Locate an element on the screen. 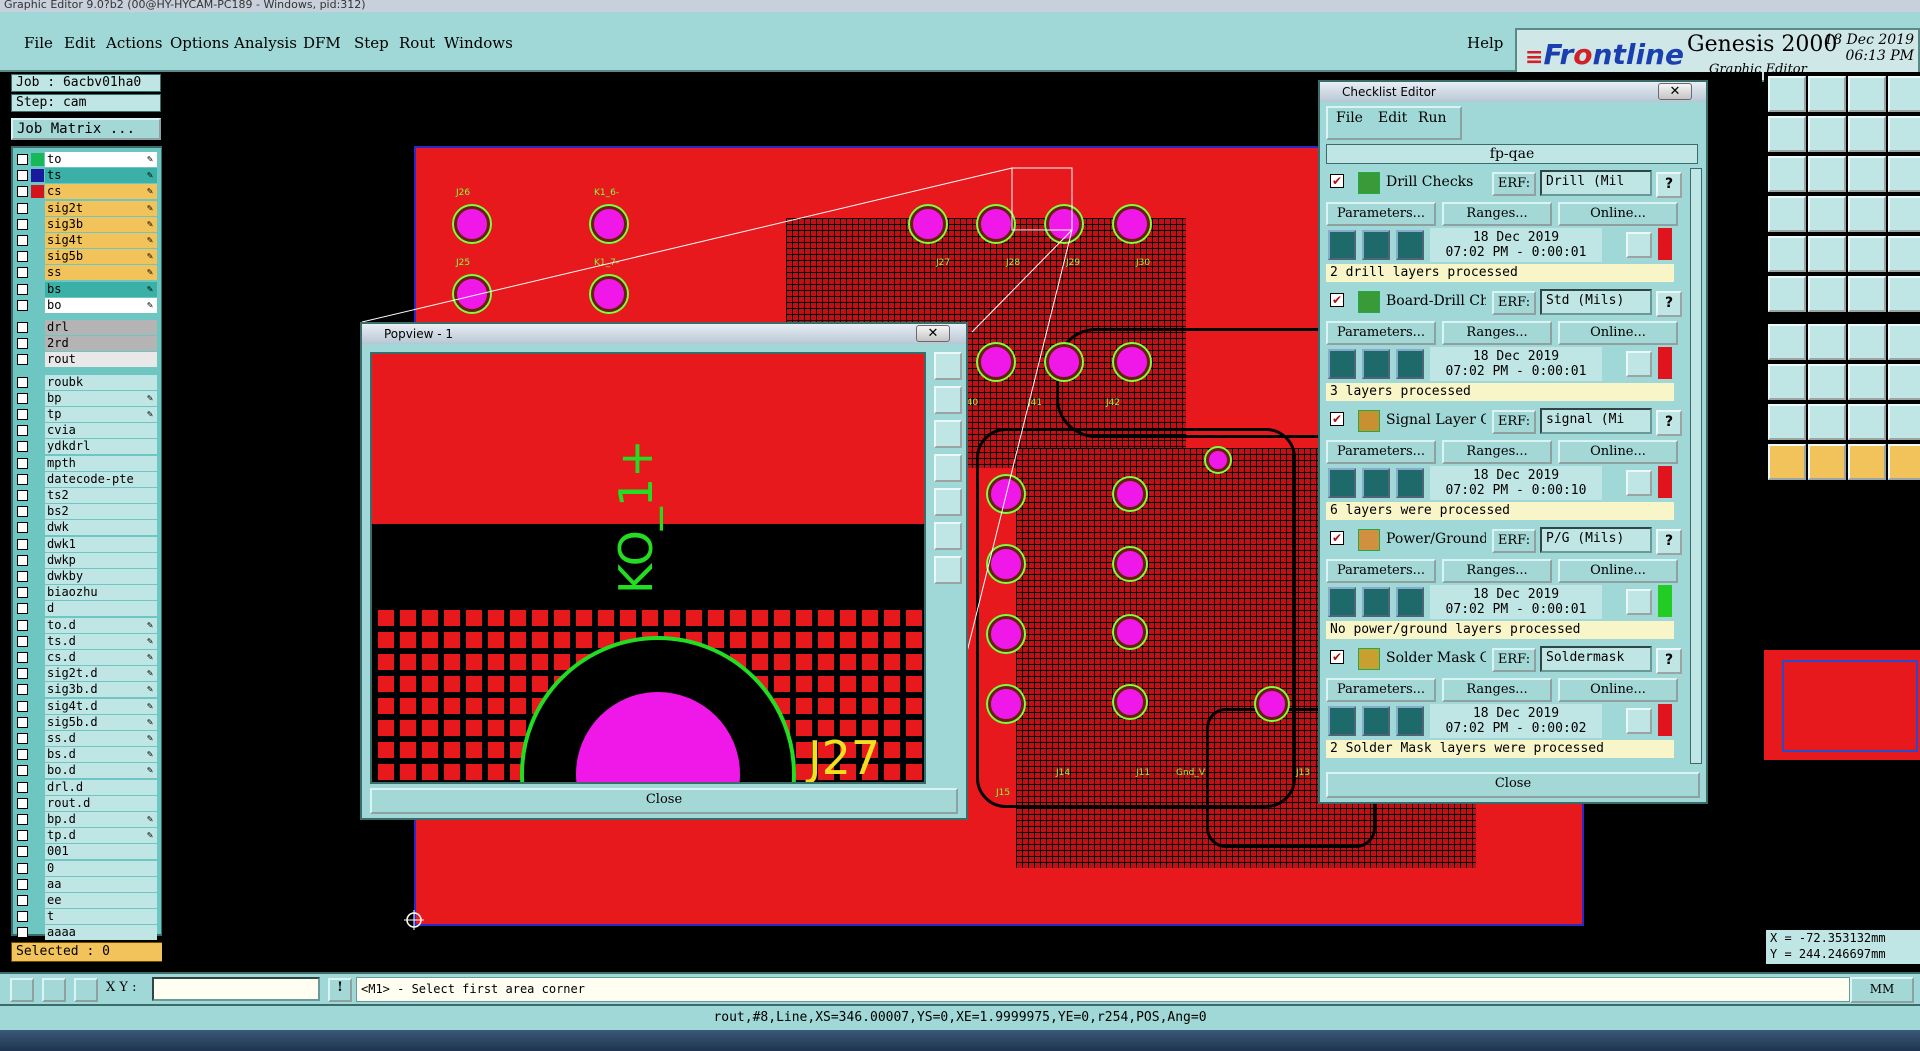  layer-row: datecode-pte is located at coordinates (88, 479).